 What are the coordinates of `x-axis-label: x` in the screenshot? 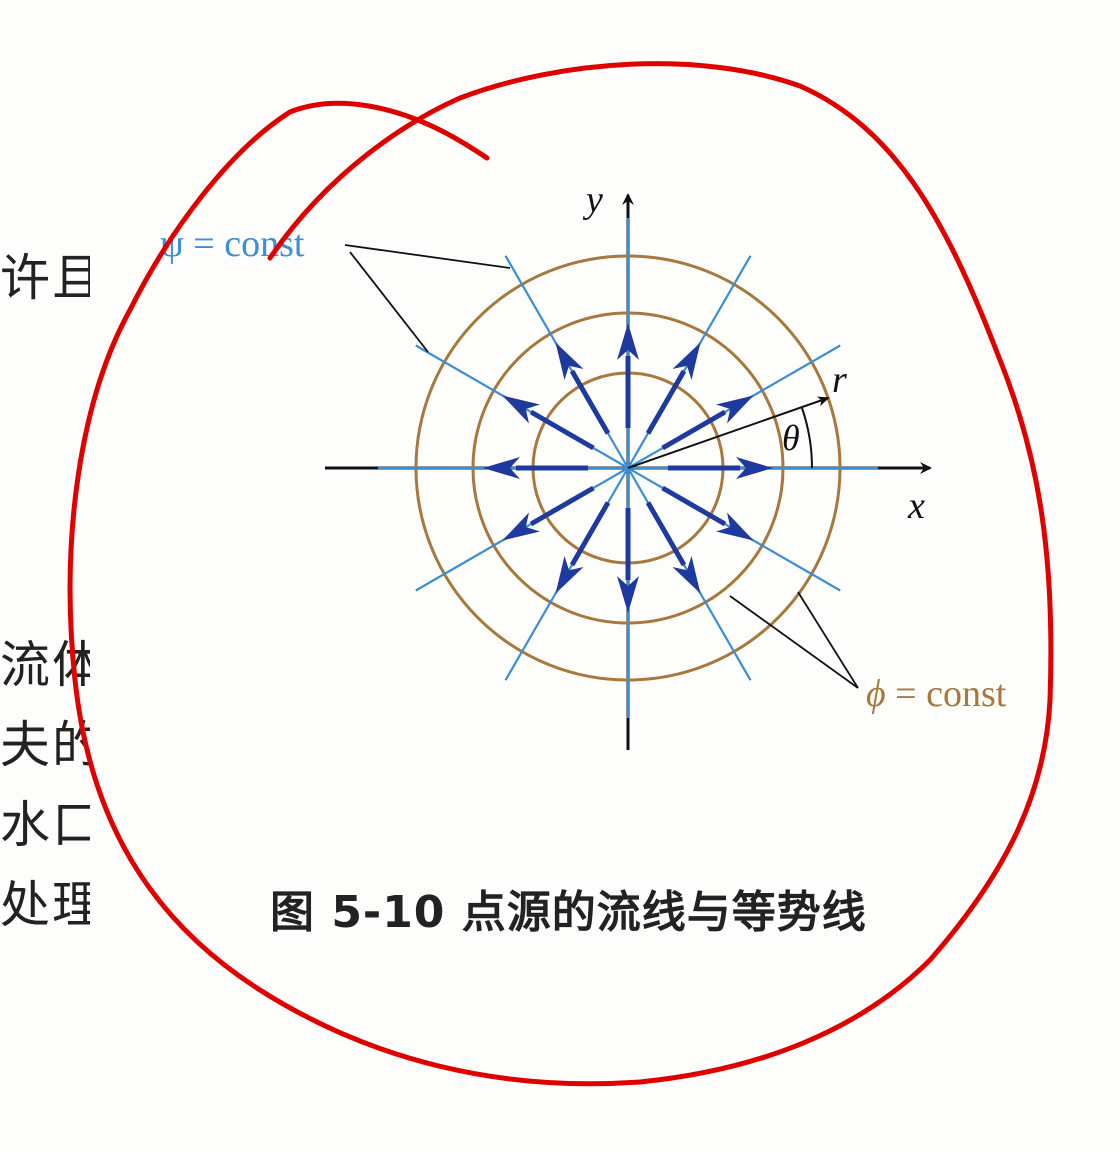 It's located at (916, 506).